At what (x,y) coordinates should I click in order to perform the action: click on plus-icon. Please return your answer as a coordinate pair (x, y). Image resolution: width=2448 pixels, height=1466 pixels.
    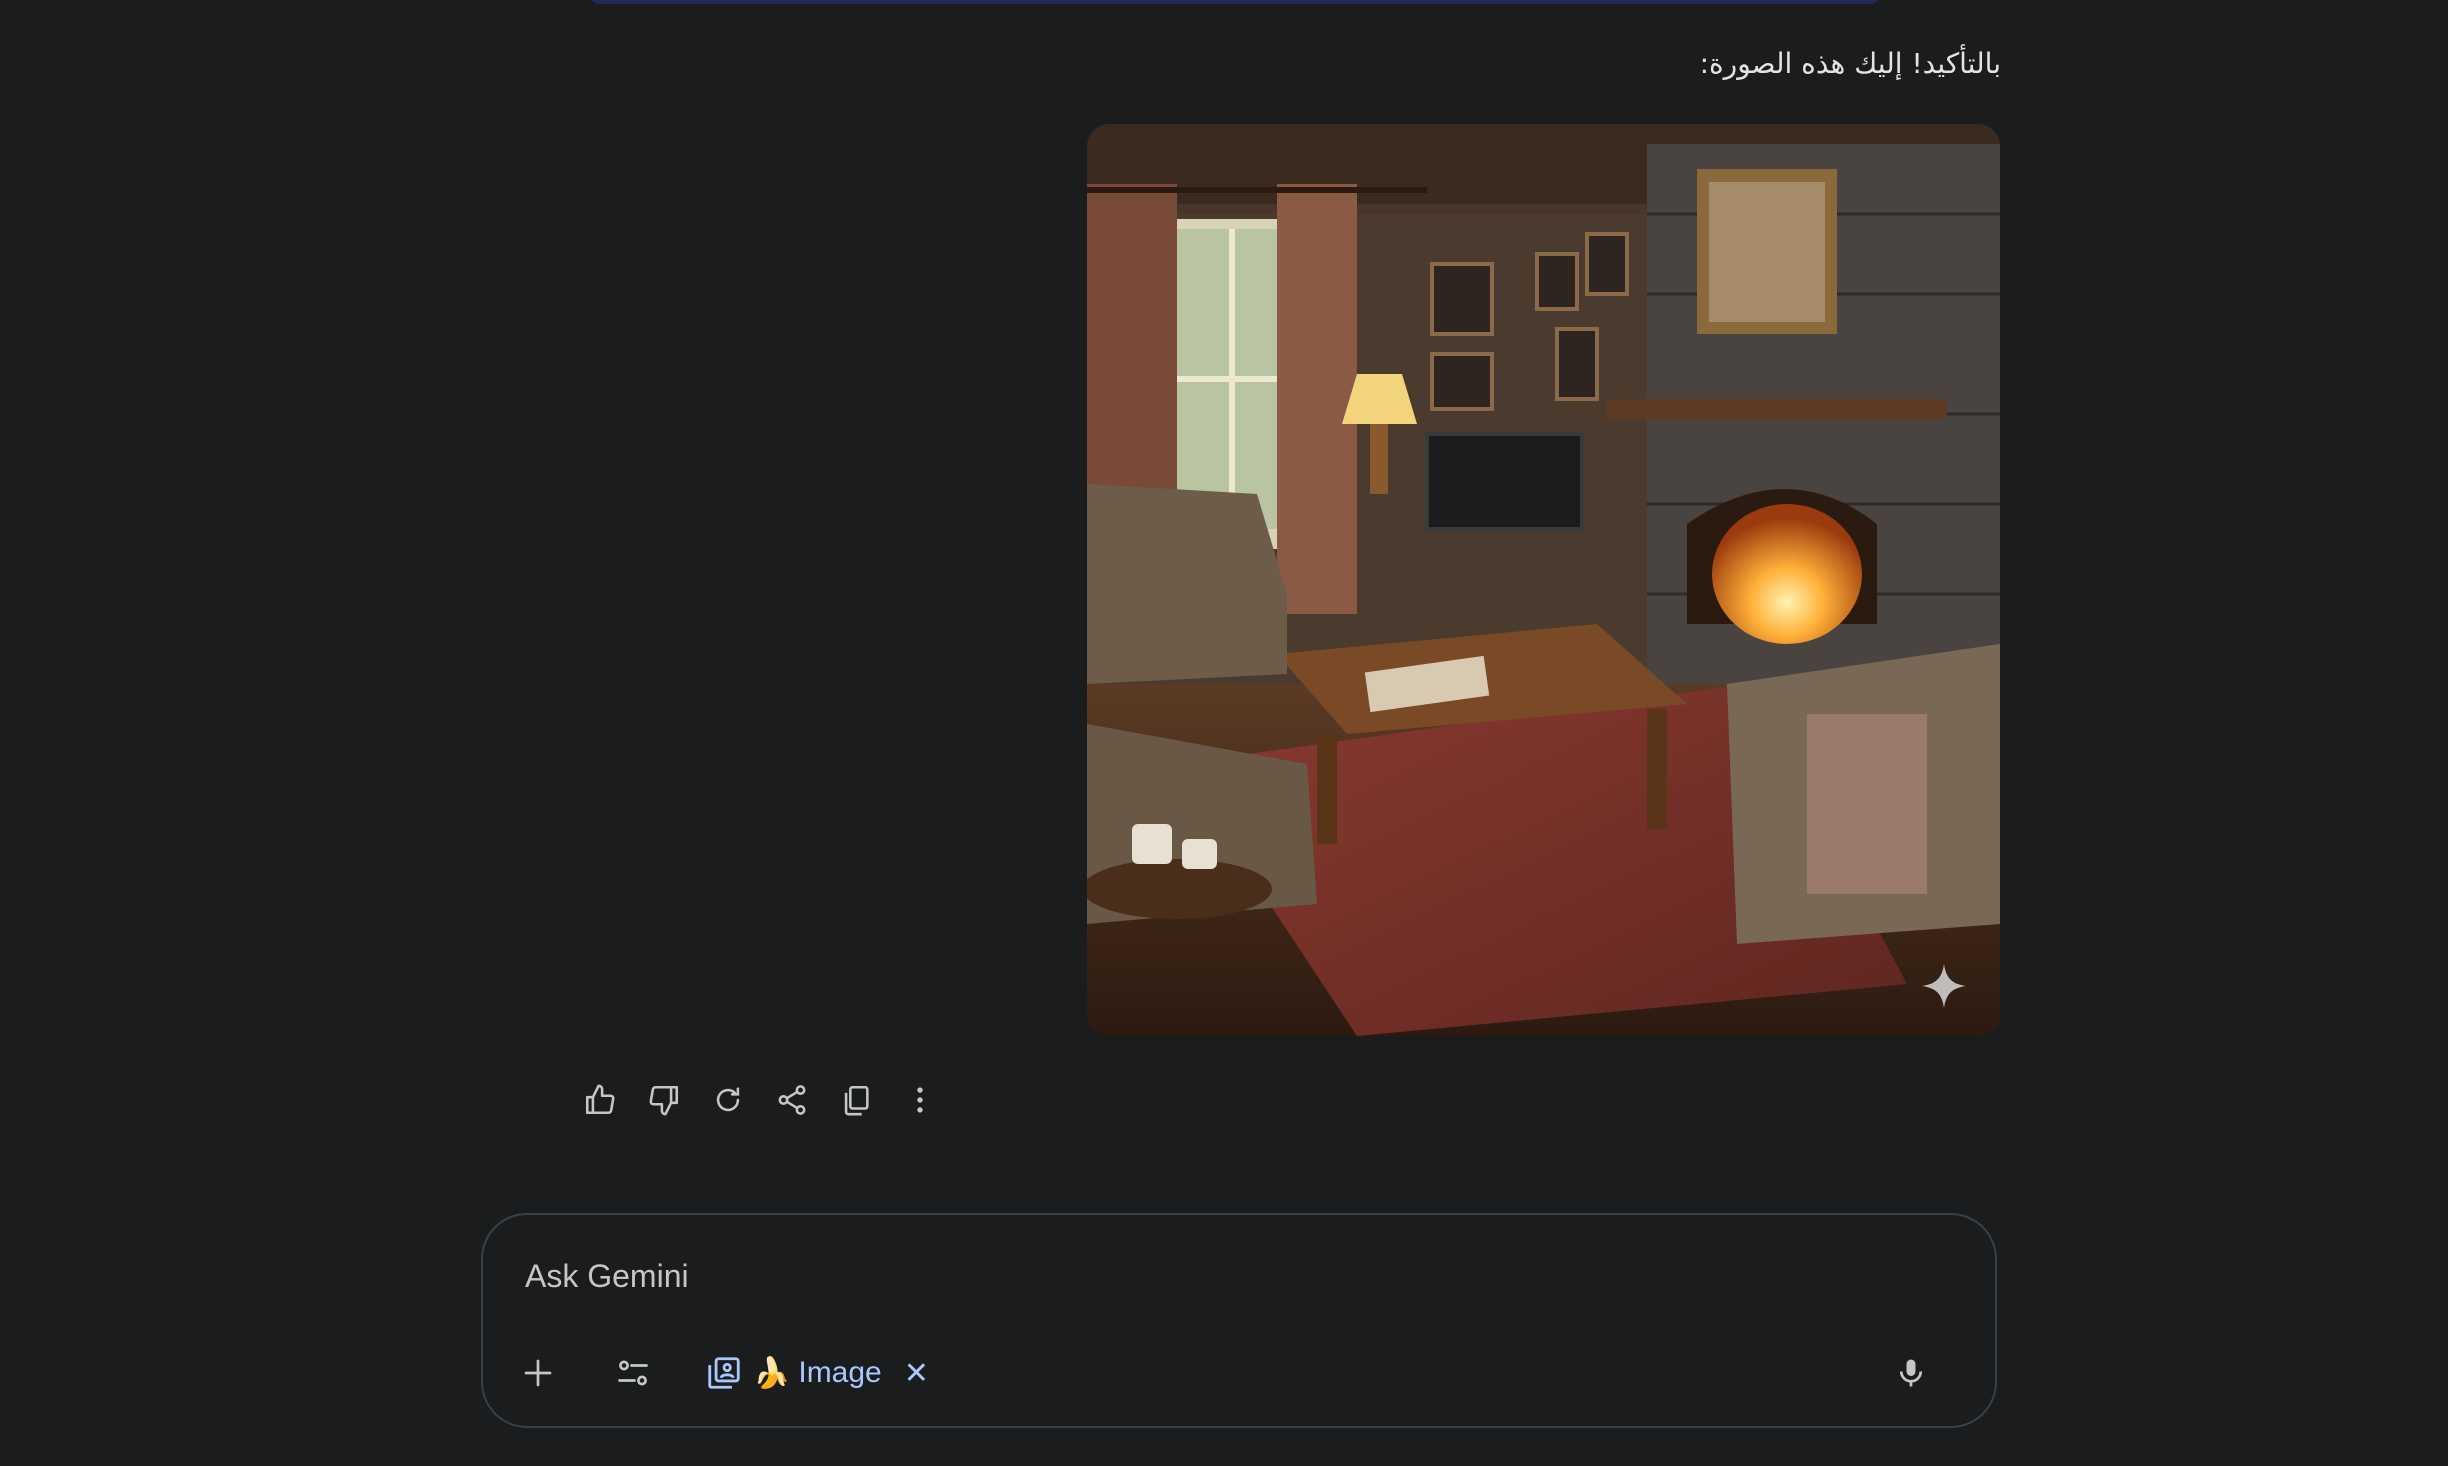
    Looking at the image, I should click on (538, 1373).